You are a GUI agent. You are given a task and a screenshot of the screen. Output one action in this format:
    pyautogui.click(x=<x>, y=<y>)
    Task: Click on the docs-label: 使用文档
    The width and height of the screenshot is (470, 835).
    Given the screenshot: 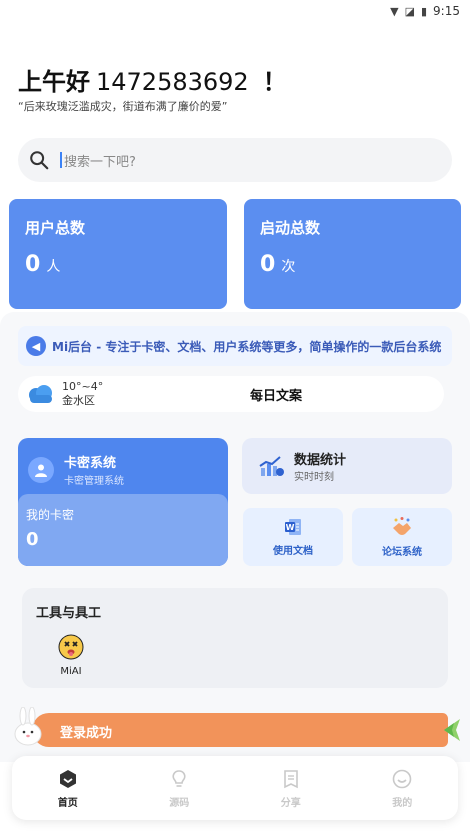 What is the action you would take?
    pyautogui.click(x=293, y=551)
    